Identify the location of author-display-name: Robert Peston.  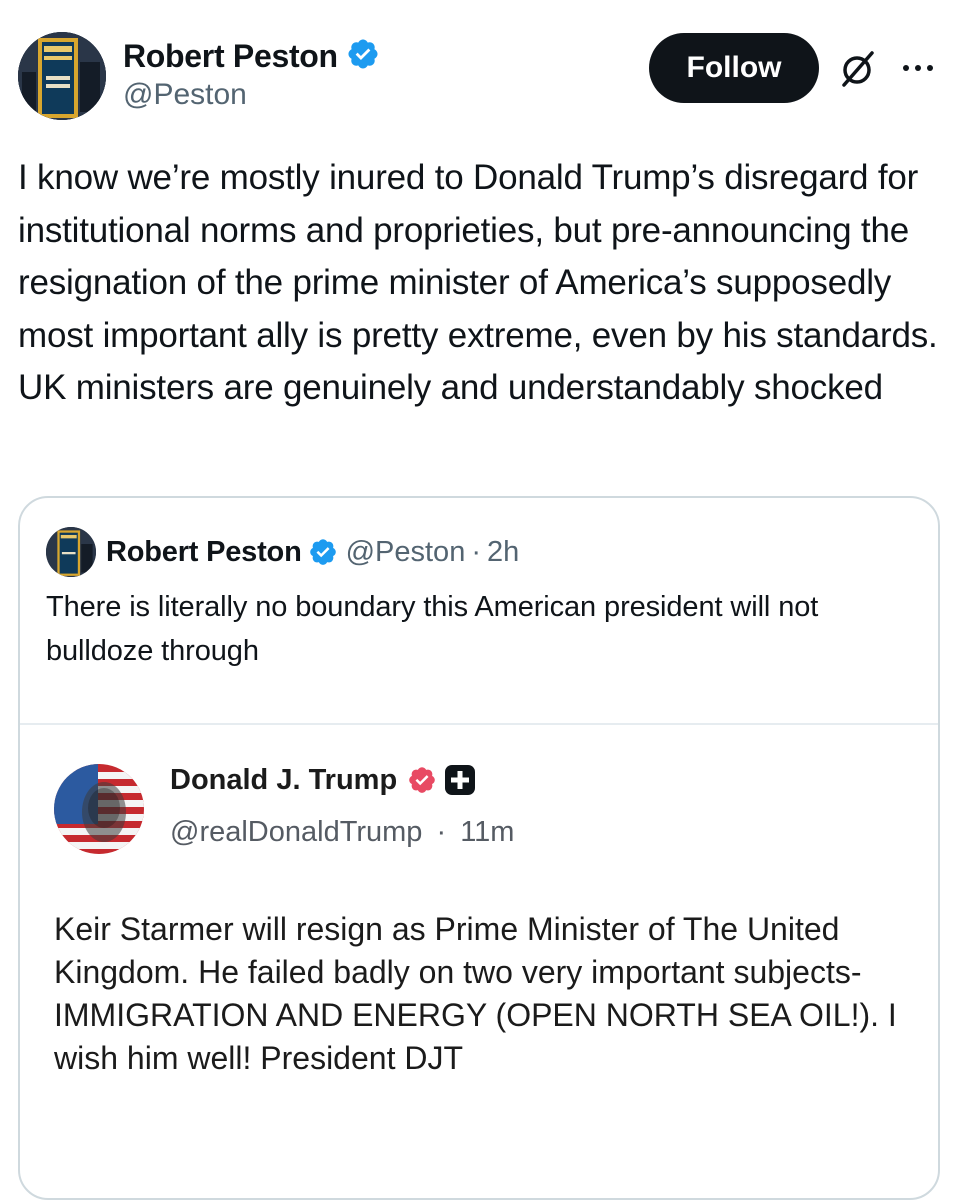
(230, 56).